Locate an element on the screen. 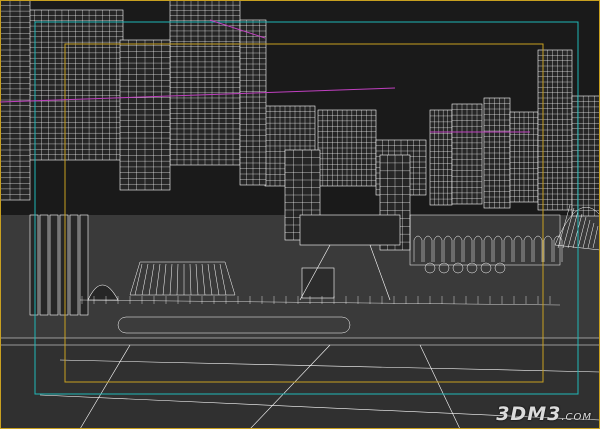 The height and width of the screenshot is (429, 600). cylinder-tower is located at coordinates (145, 115).